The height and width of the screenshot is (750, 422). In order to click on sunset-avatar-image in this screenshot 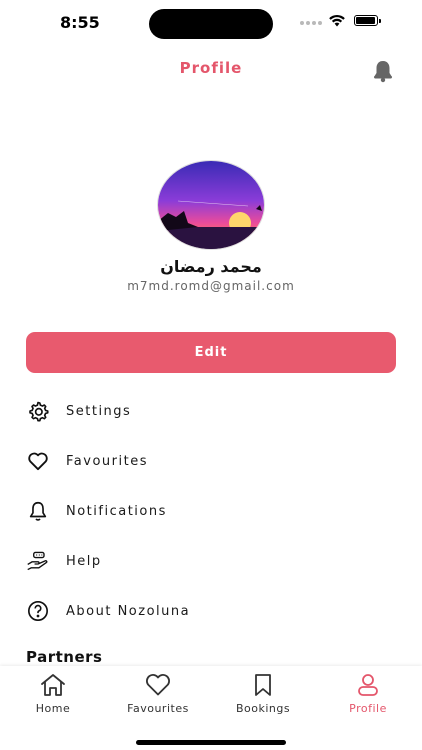, I will do `click(211, 205)`.